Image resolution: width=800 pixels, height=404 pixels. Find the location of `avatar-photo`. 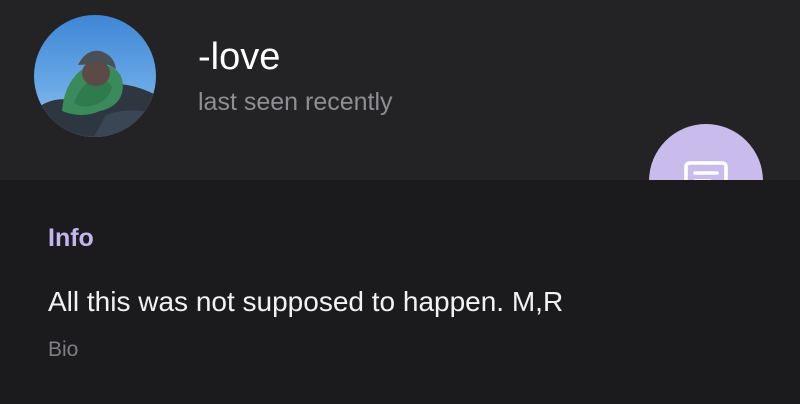

avatar-photo is located at coordinates (95, 76).